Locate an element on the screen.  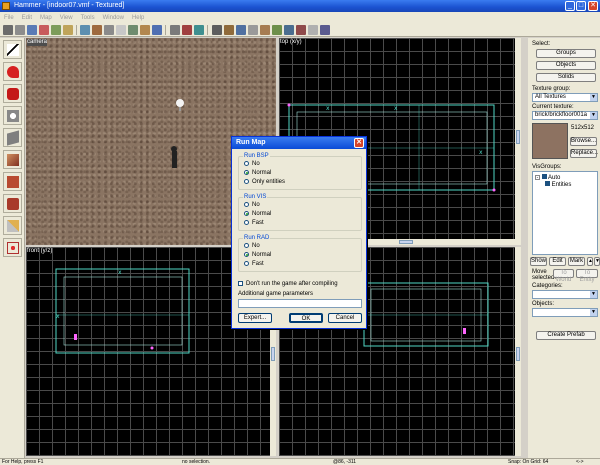
selection-tool is located at coordinates (12, 49).